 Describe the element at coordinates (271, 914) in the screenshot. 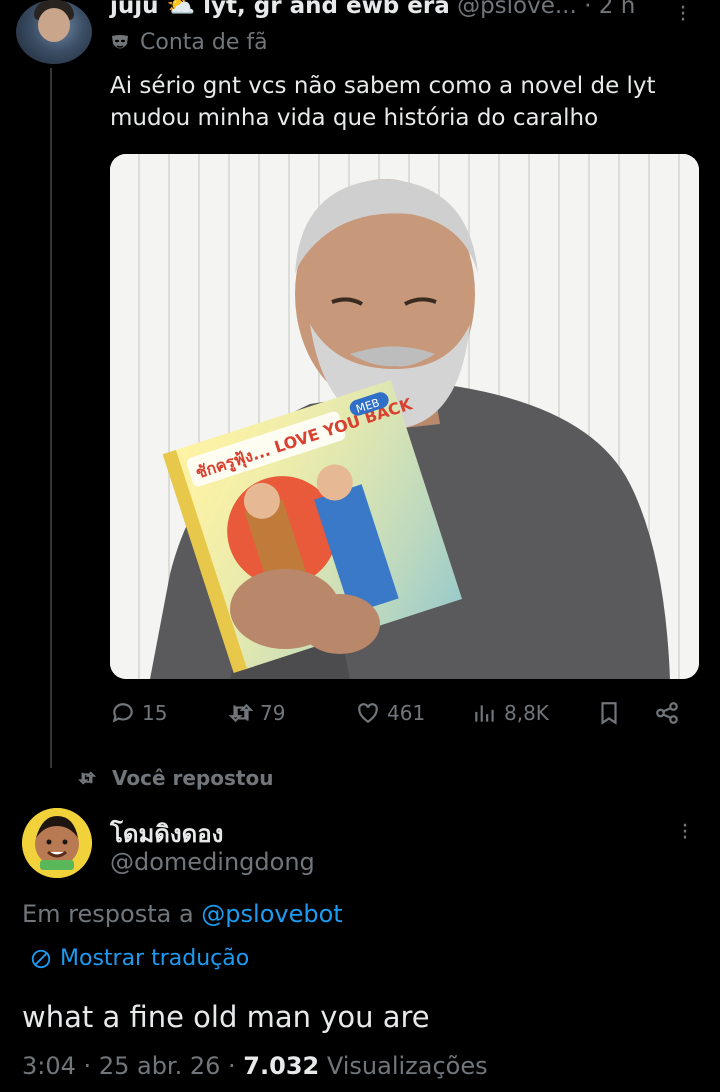

I see `reply-to-link: @pslovebot` at that location.